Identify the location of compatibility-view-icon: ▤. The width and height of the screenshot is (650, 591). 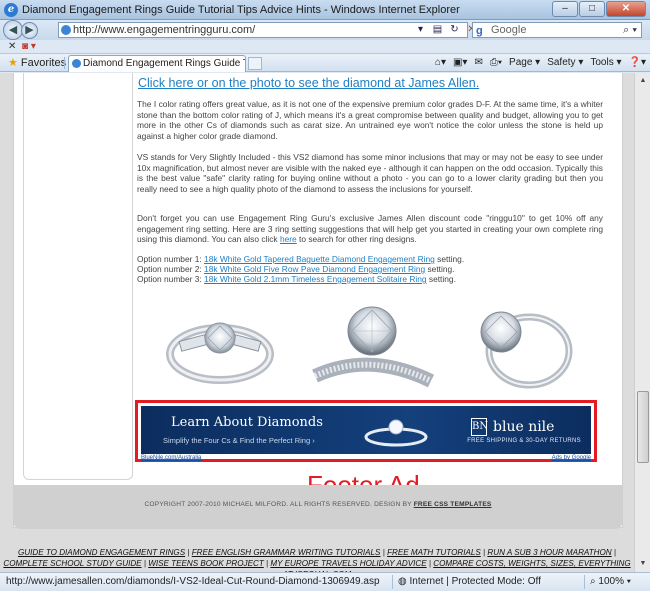
(437, 29).